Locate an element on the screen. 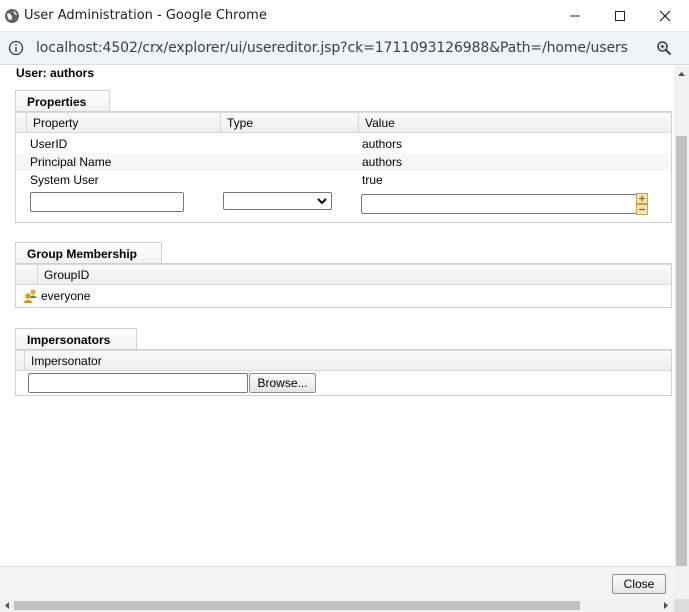 This screenshot has height=612, width=689. column-impersonator: Impersonator is located at coordinates (348, 361).